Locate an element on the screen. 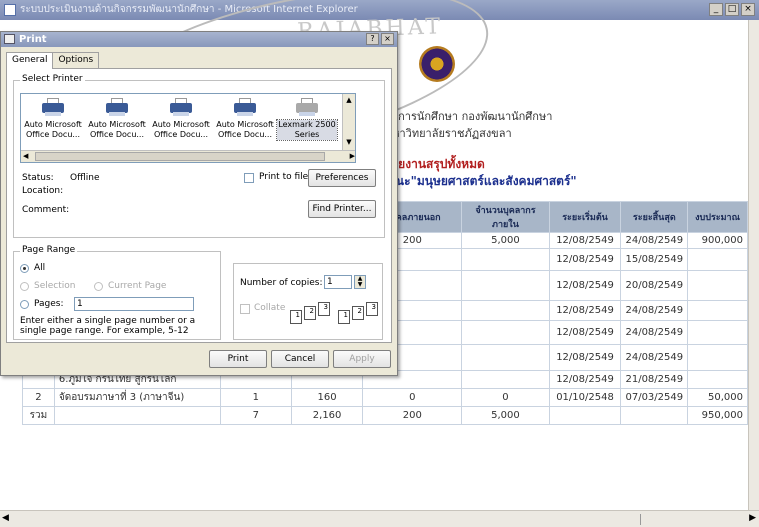  copies-input: 1 is located at coordinates (338, 282).